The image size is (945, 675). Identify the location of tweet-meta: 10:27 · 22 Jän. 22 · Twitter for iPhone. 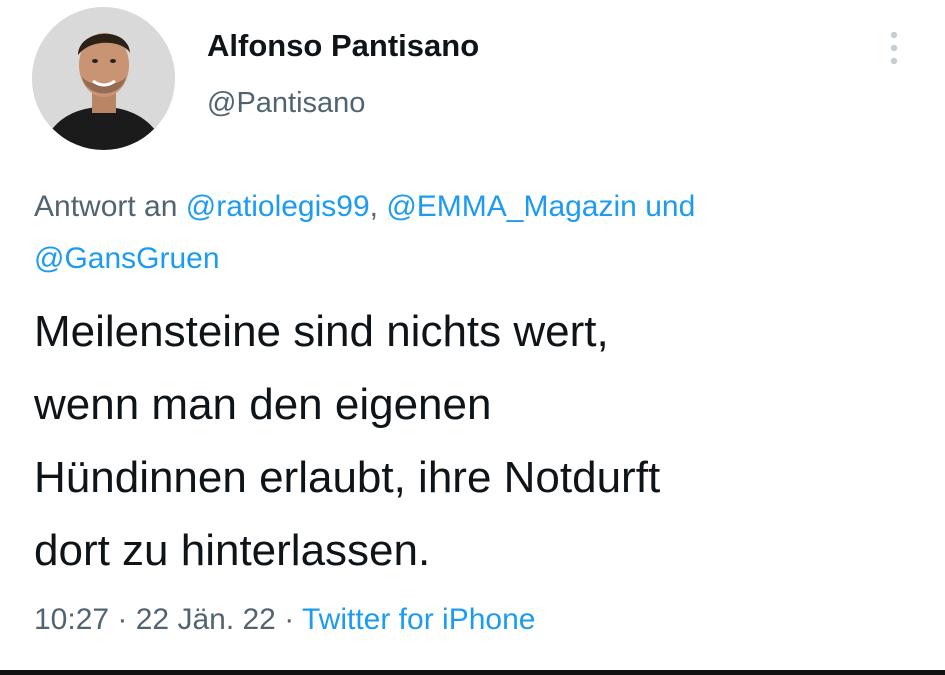
(284, 620).